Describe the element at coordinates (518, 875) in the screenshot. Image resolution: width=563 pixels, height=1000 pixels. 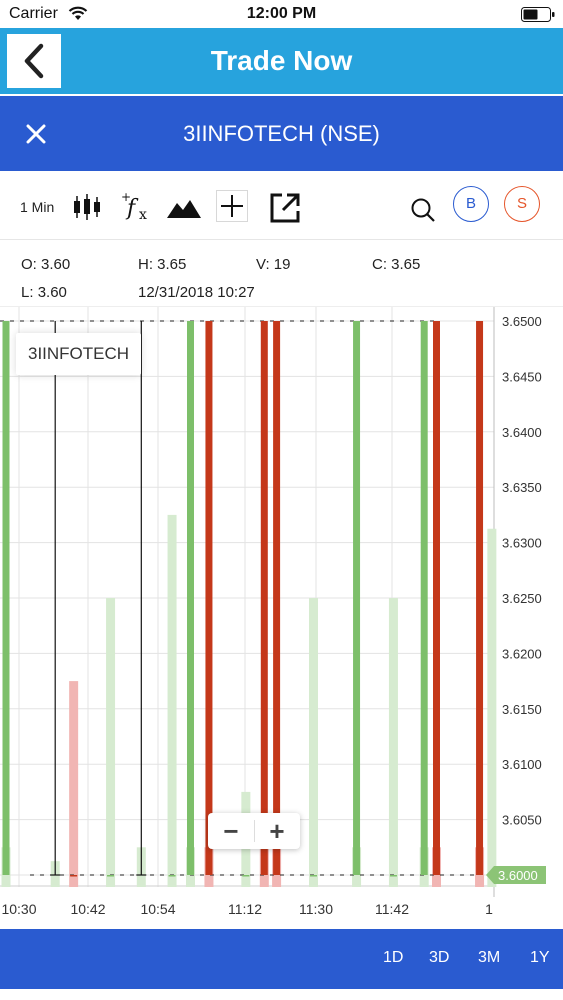
I see `current-price-label: 3.6000` at that location.